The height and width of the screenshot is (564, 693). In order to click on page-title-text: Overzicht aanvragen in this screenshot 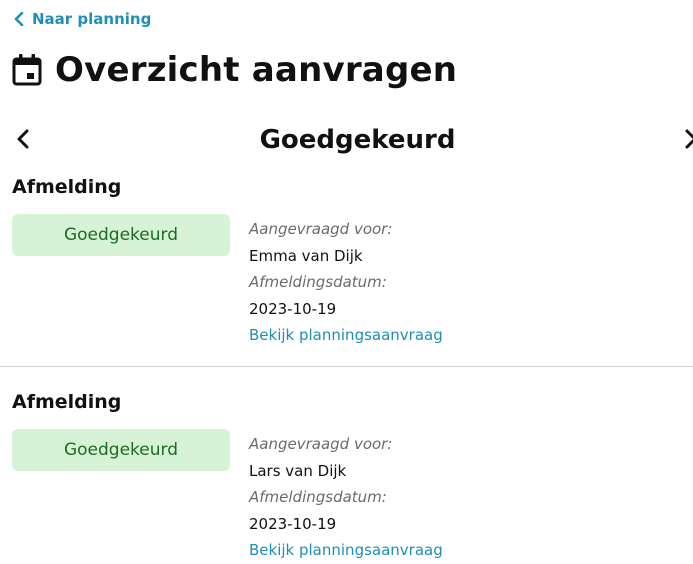, I will do `click(256, 70)`.